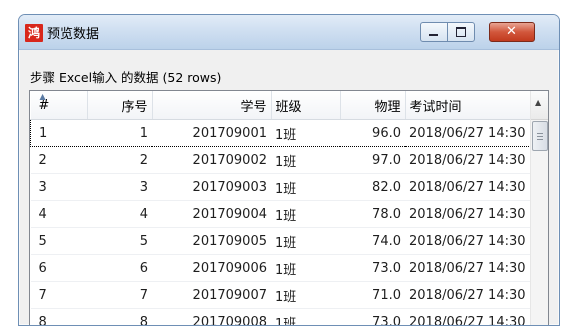  Describe the element at coordinates (211, 187) in the screenshot. I see `cell-student-id: 201709003` at that location.